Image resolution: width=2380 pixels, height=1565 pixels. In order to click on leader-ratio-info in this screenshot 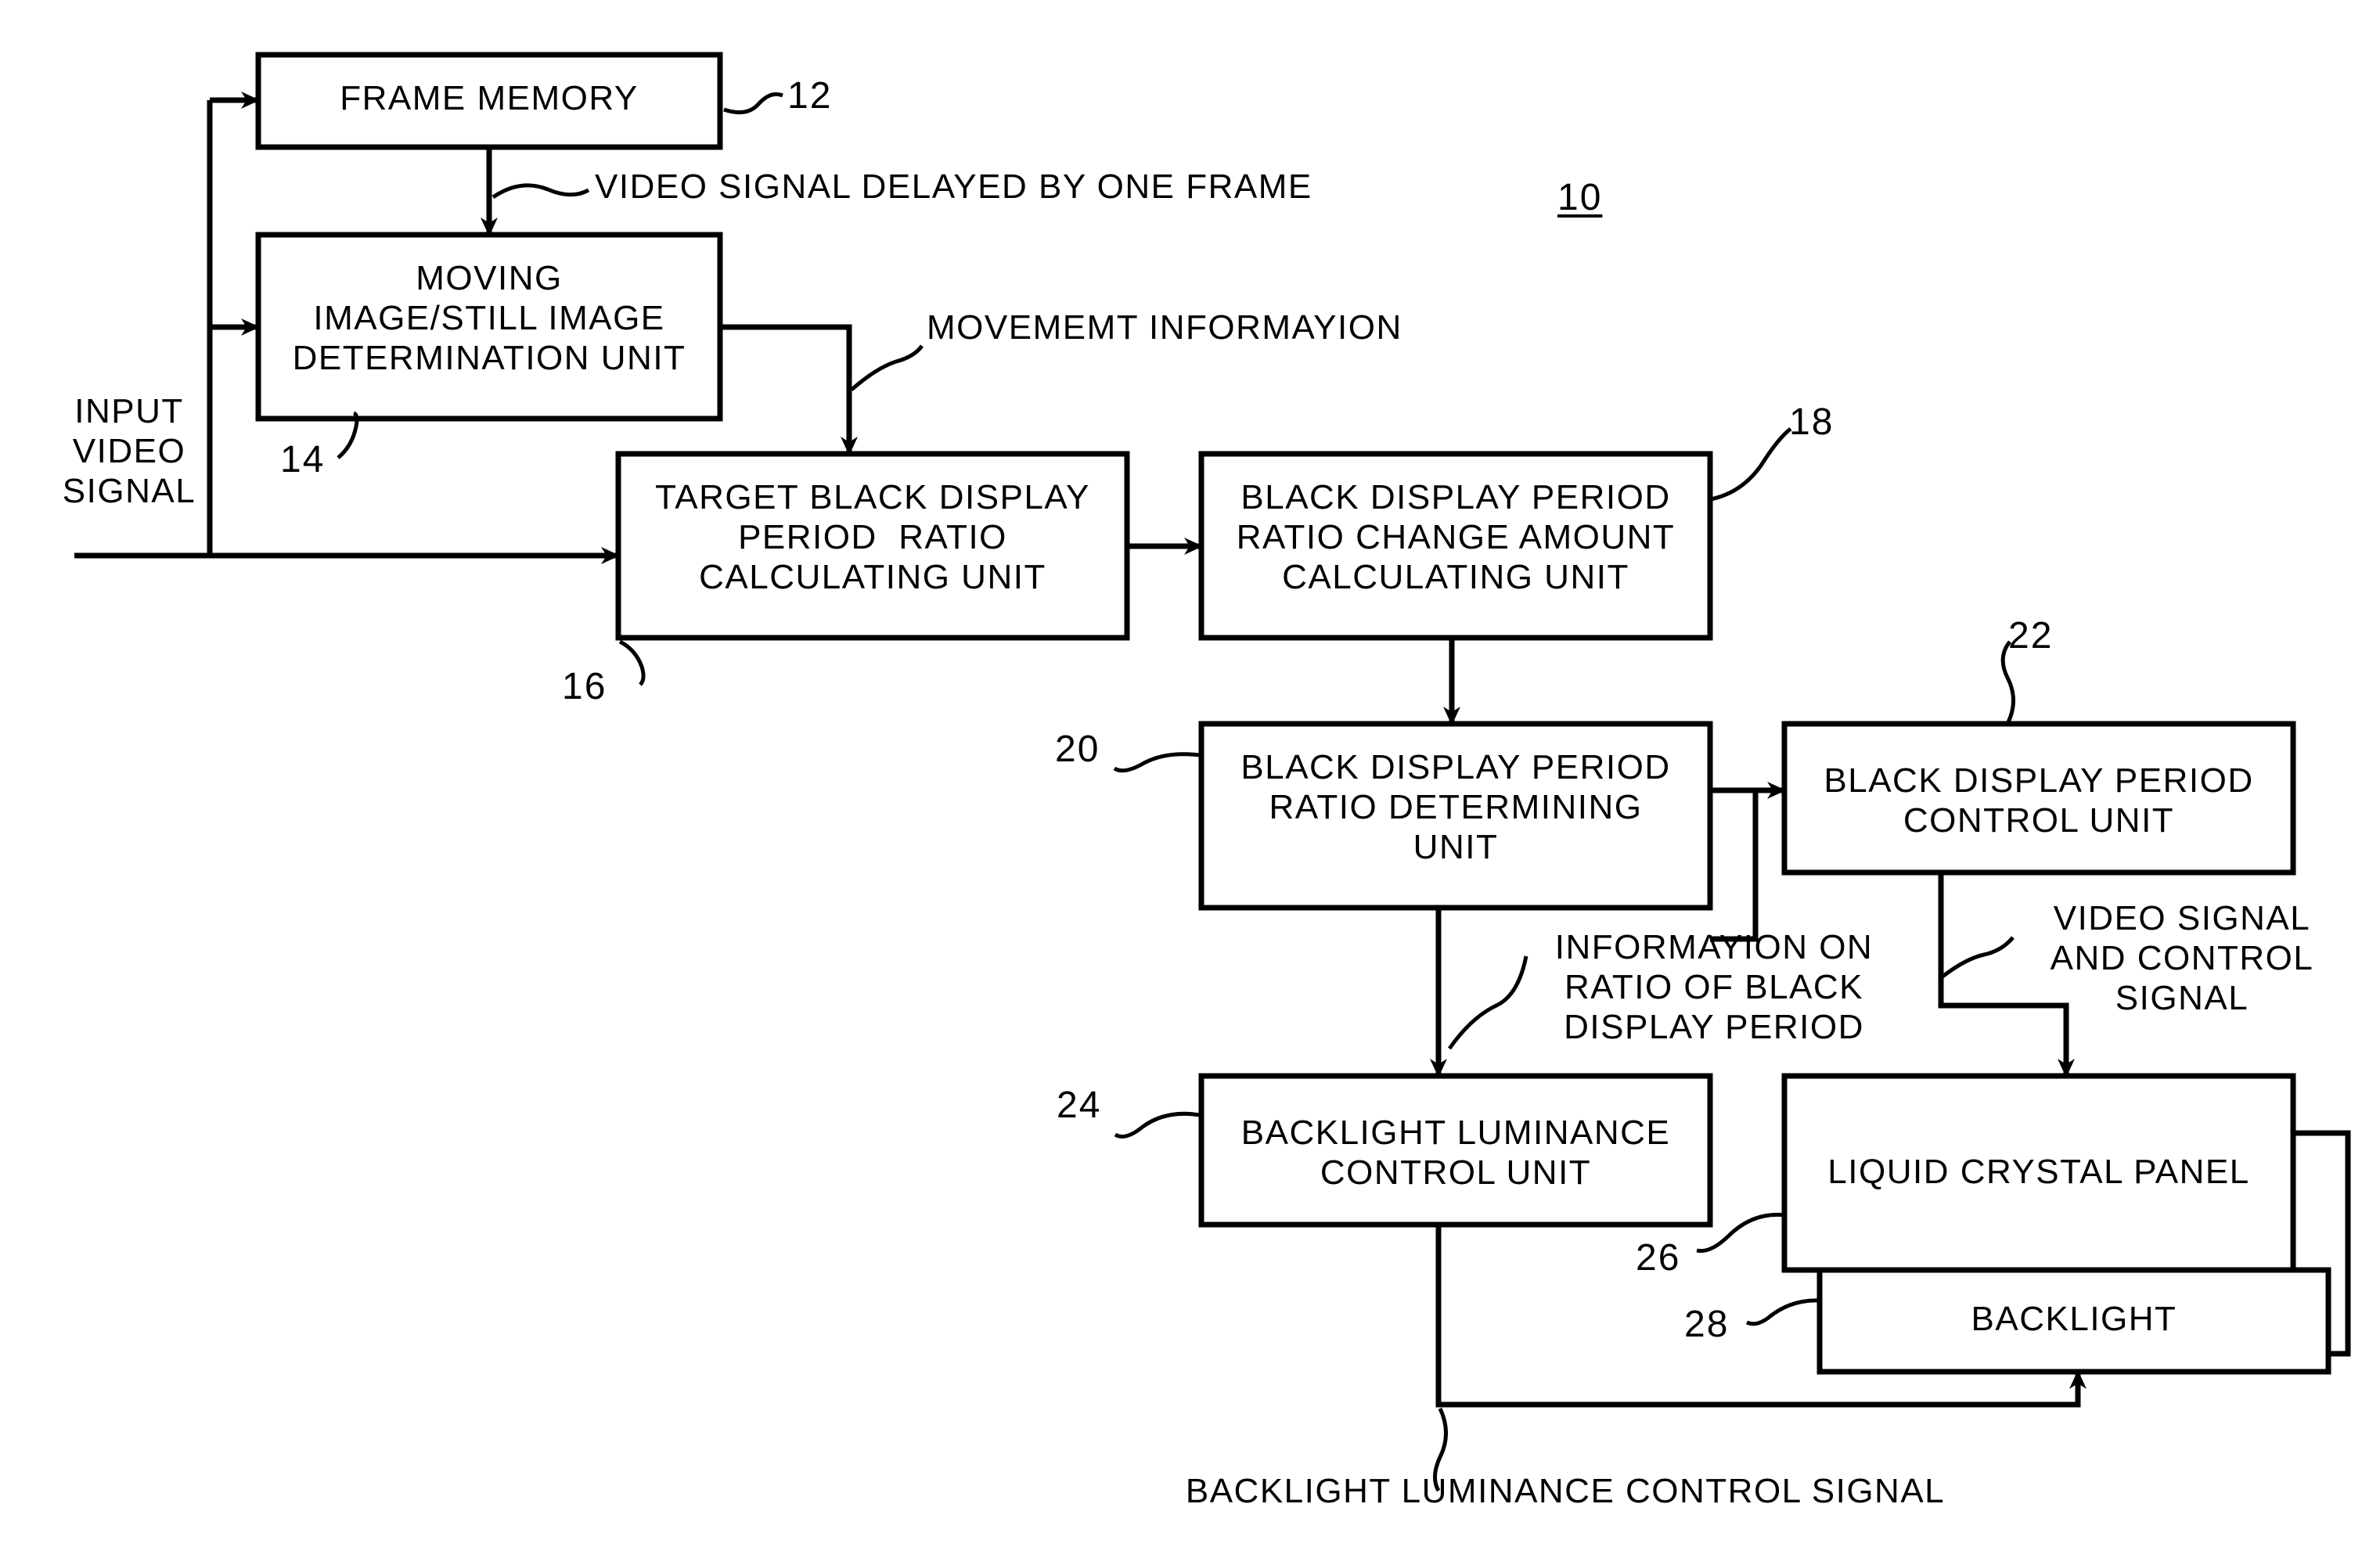, I will do `click(1487, 1002)`.